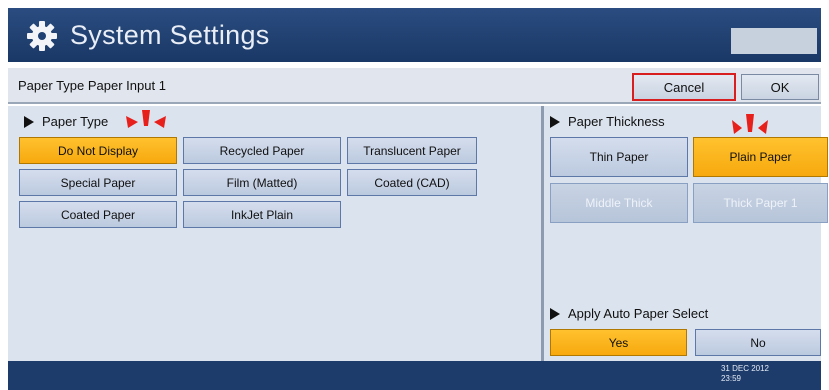 The height and width of the screenshot is (390, 829). Describe the element at coordinates (98, 150) in the screenshot. I see `paper-type-option-do-not-display: Do Not Display` at that location.